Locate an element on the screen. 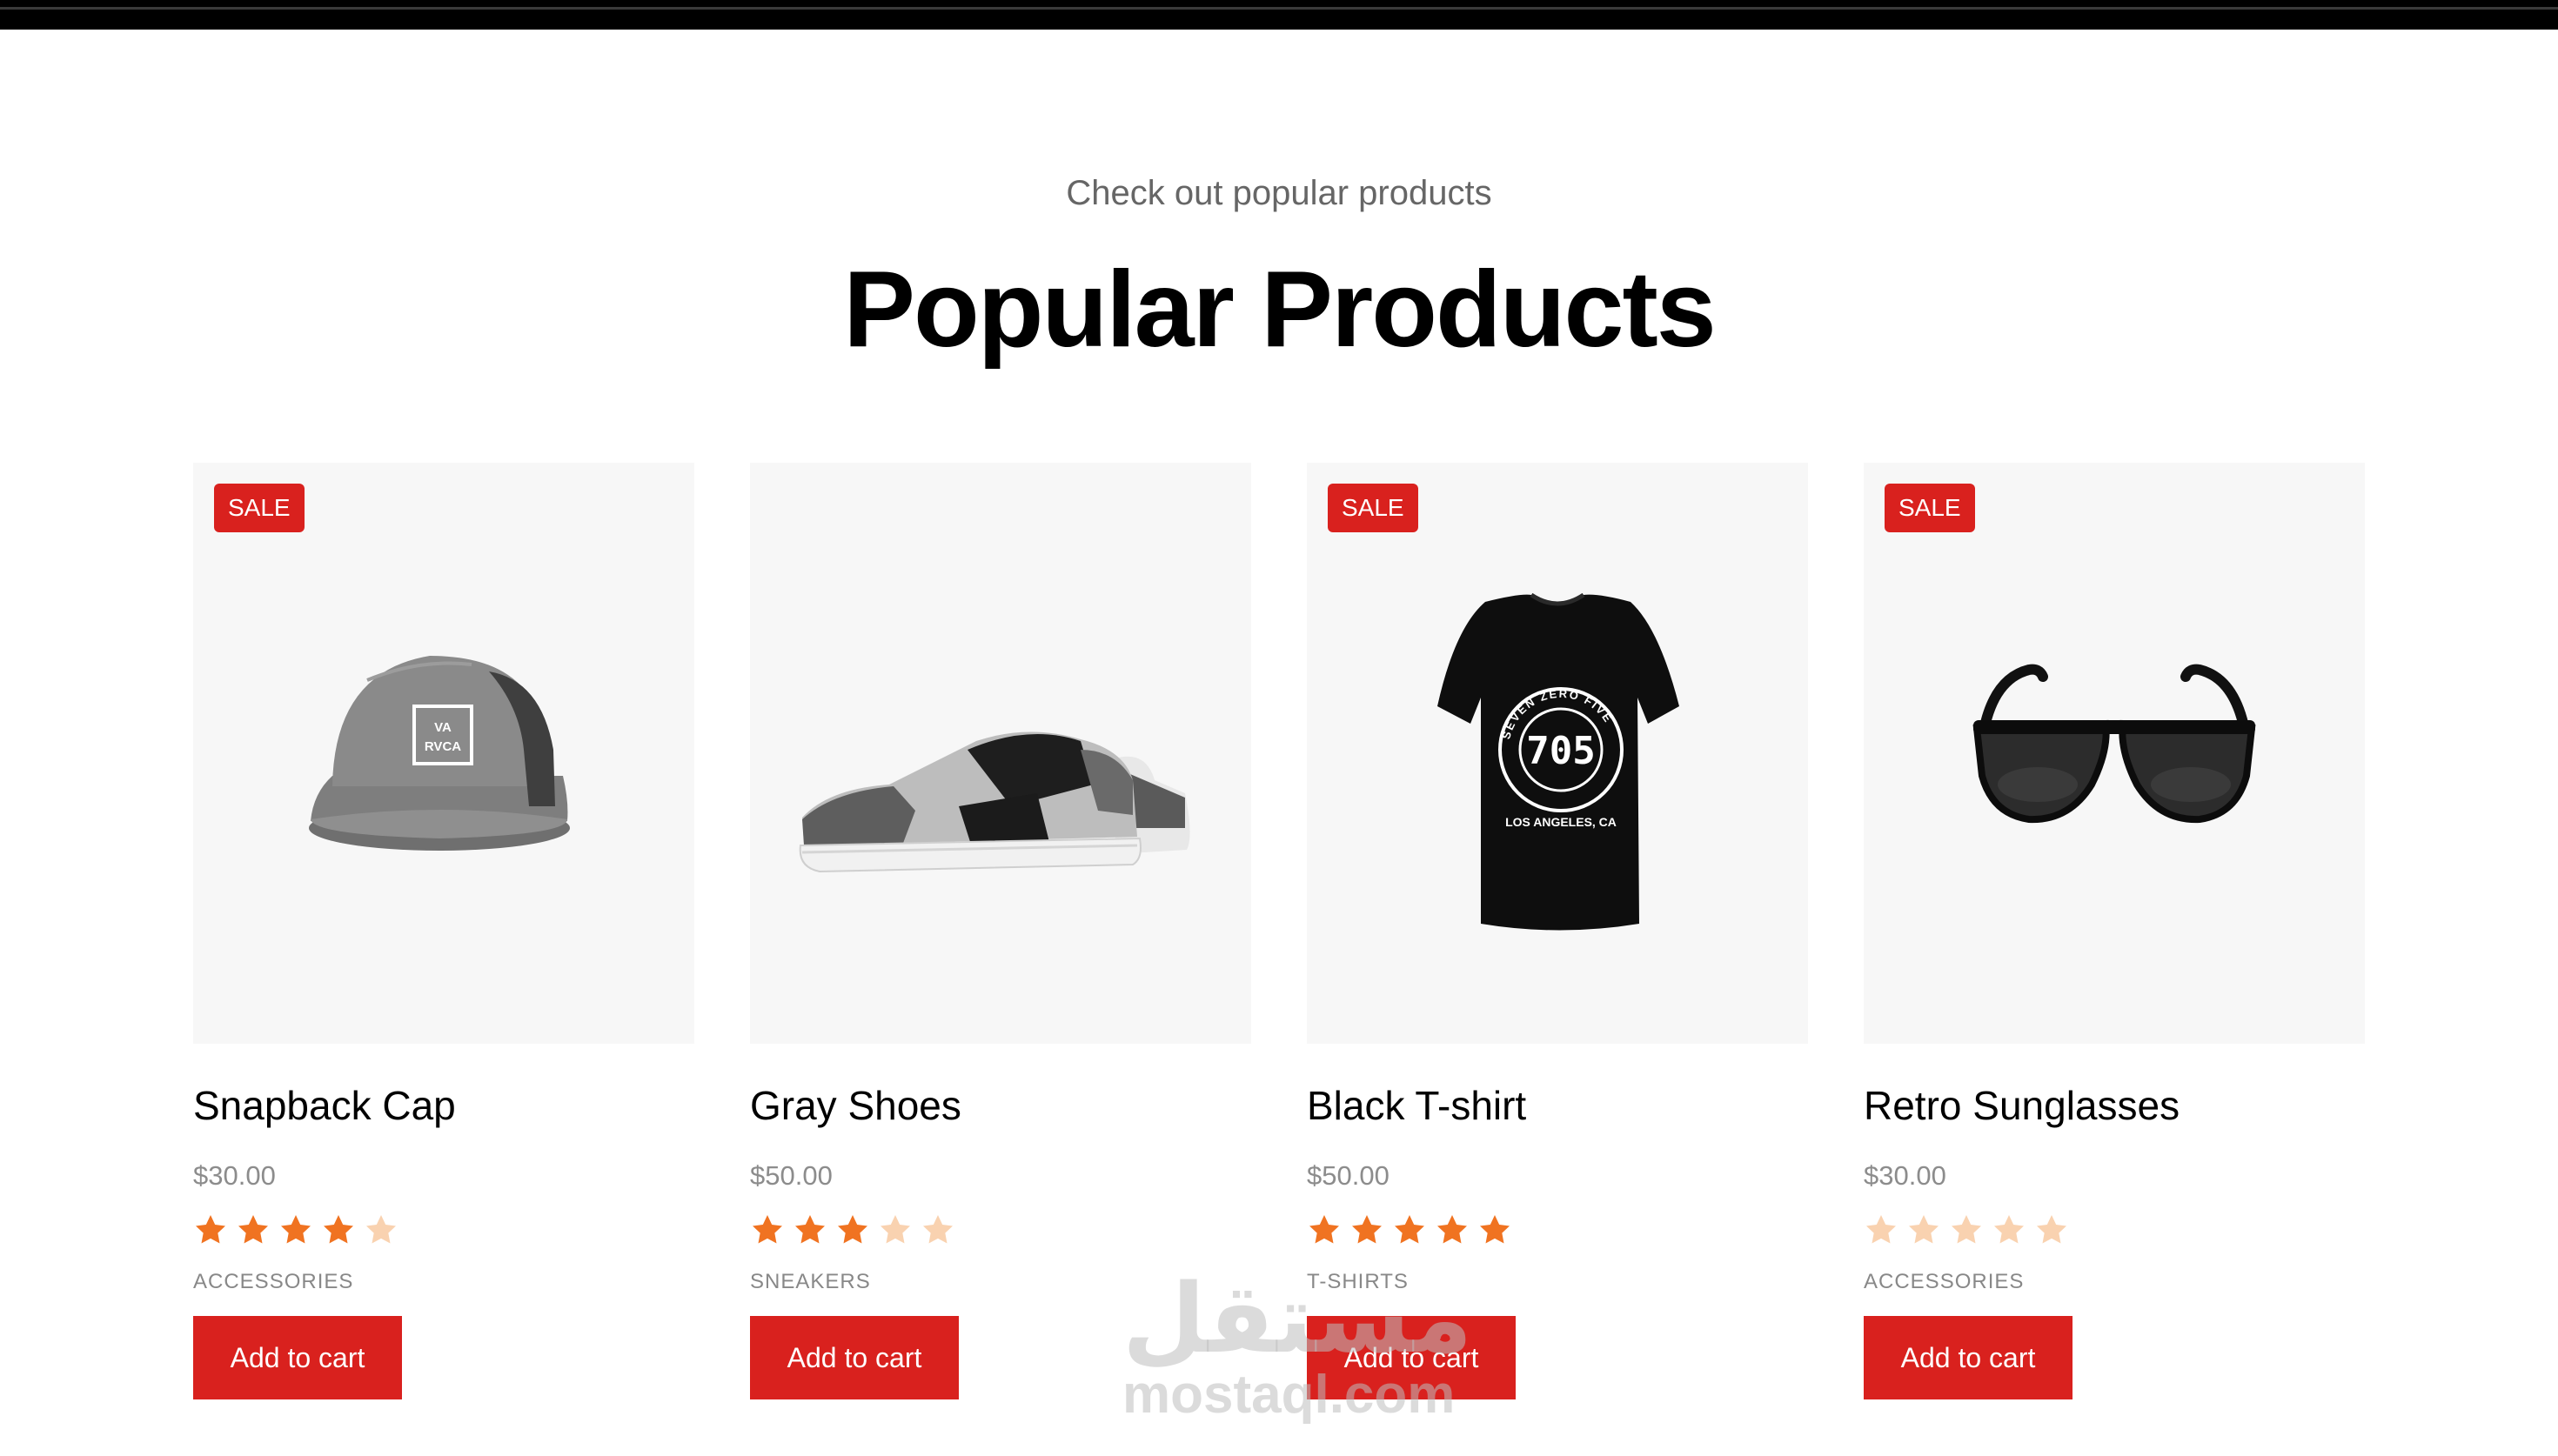 This screenshot has width=2558, height=1456. shoes-image is located at coordinates (994, 802).